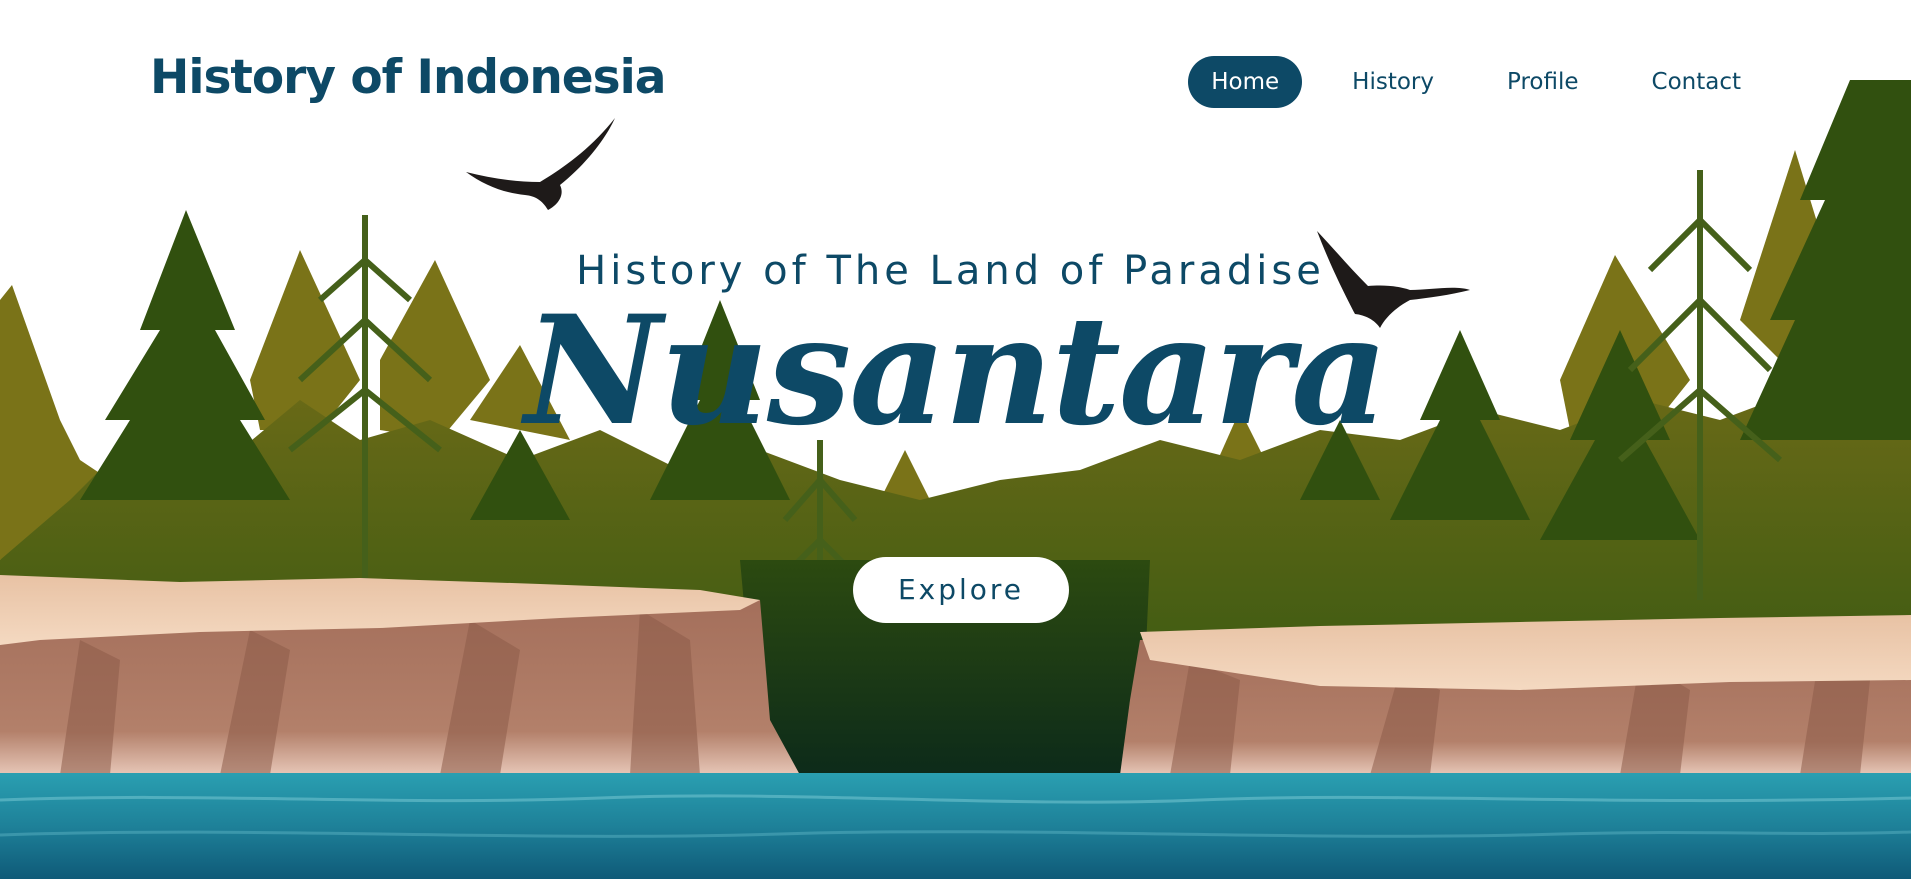 The width and height of the screenshot is (1911, 879). I want to click on nav-item-contact: Contact, so click(1696, 82).